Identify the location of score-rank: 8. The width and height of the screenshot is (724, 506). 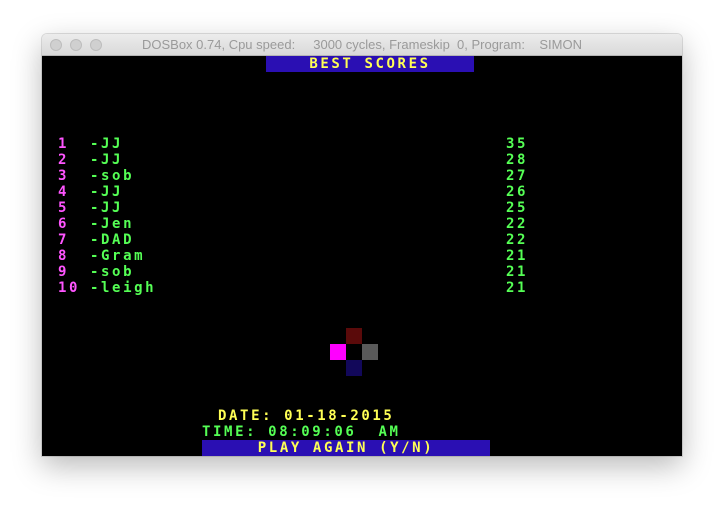
(64, 256).